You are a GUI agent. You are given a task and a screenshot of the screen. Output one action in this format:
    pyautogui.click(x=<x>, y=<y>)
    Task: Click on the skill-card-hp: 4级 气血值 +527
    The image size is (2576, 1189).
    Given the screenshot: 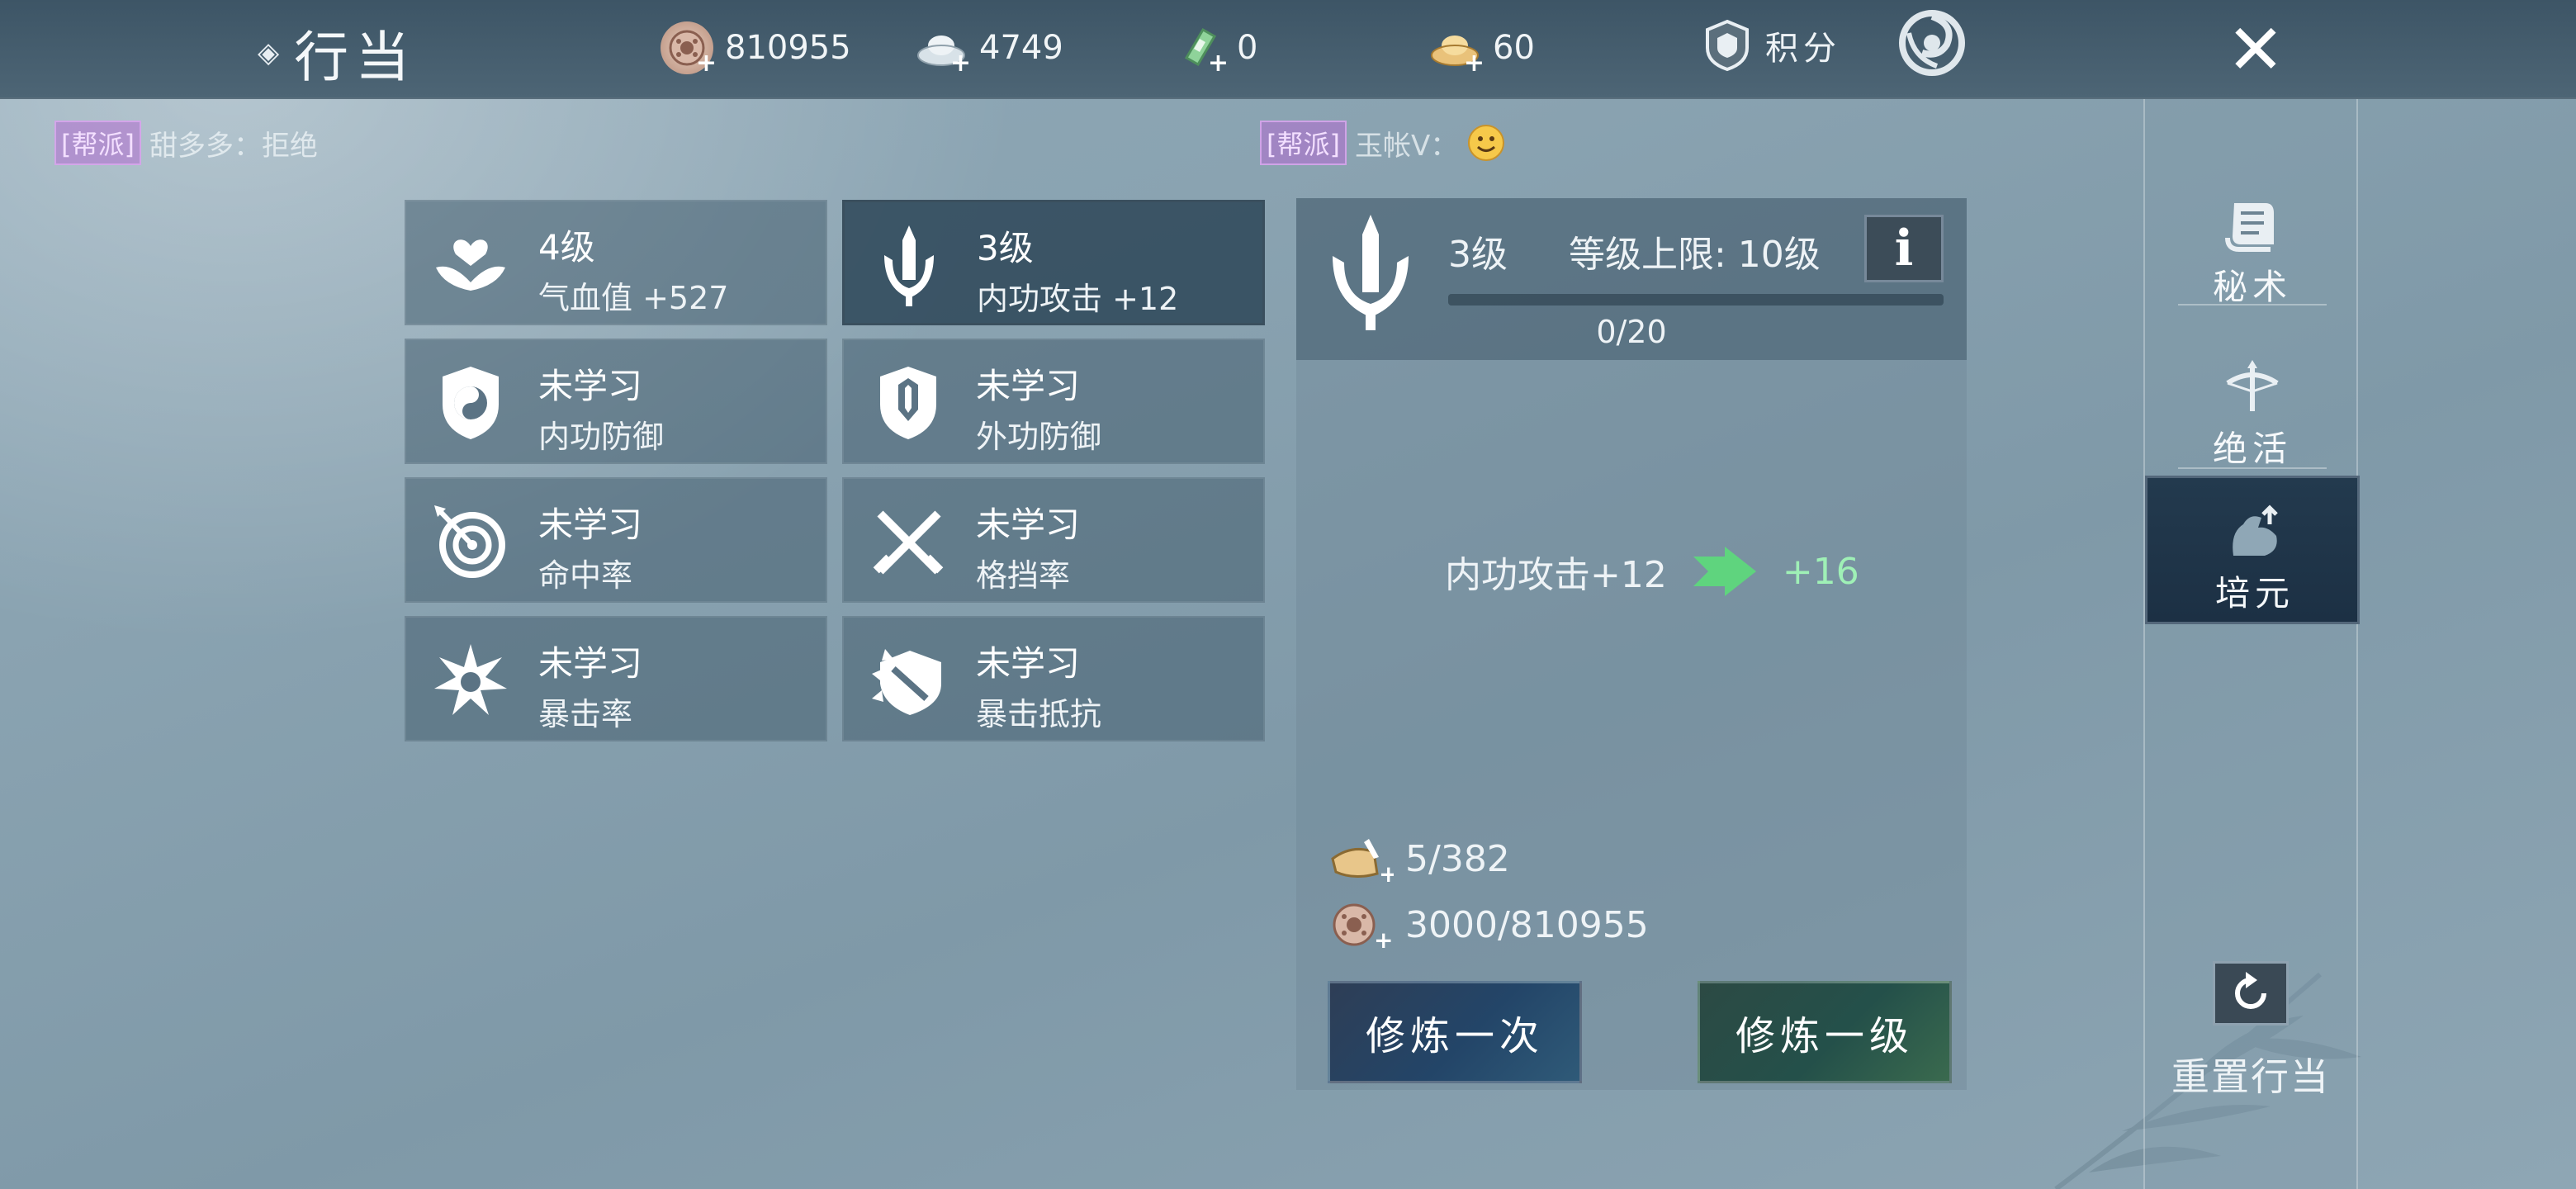 What is the action you would take?
    pyautogui.click(x=616, y=262)
    